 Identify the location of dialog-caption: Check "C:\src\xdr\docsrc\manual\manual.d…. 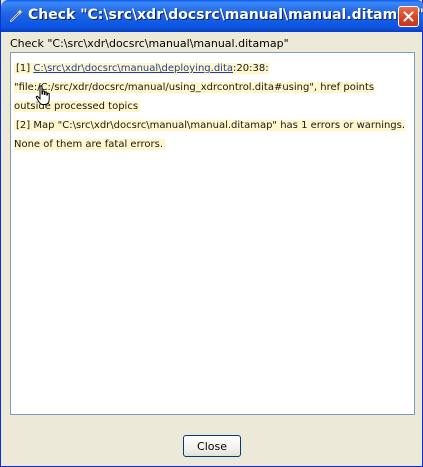
(149, 43).